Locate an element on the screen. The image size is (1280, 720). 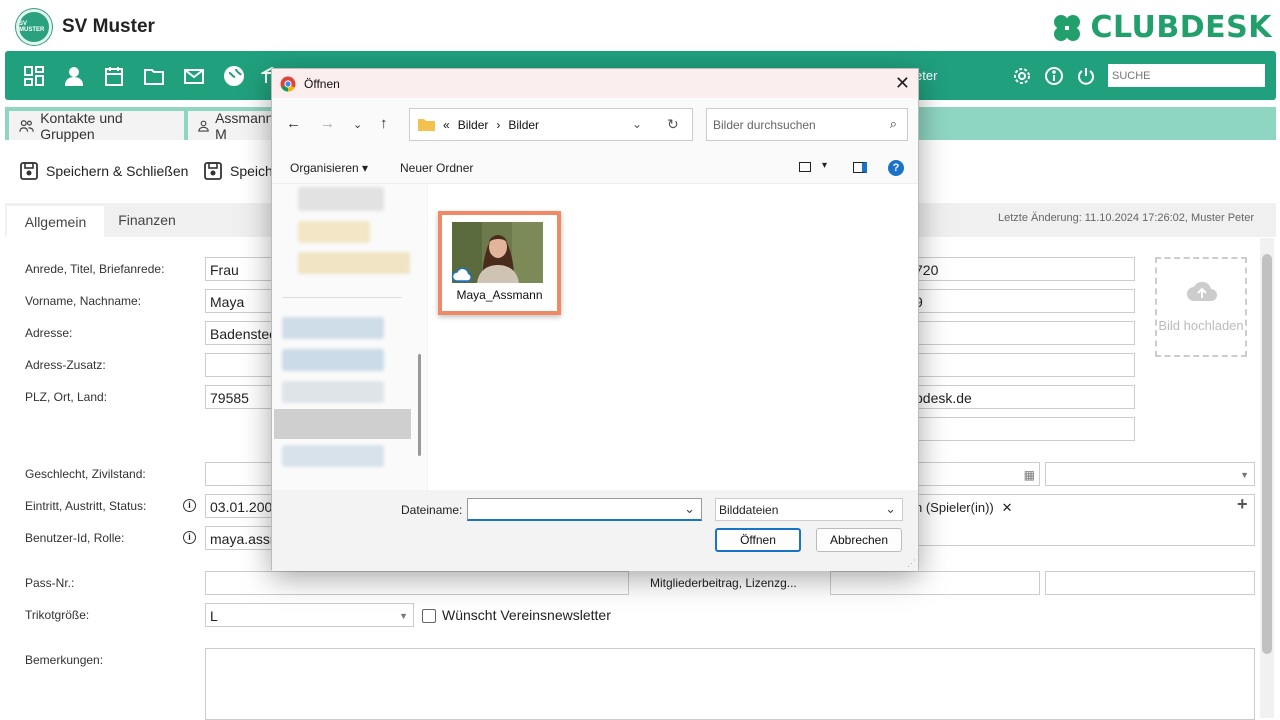
search-input is located at coordinates (1186, 75).